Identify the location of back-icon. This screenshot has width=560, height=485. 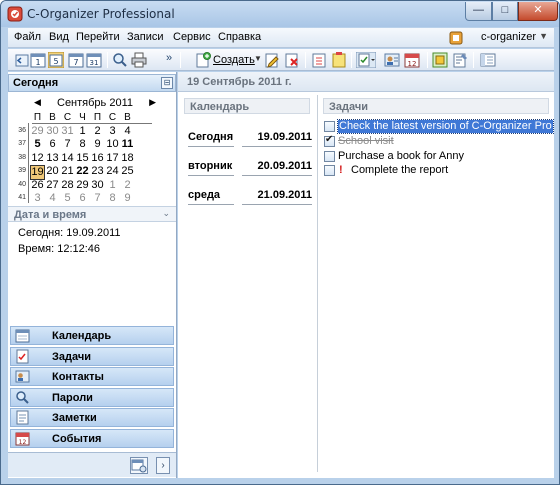
(22, 60).